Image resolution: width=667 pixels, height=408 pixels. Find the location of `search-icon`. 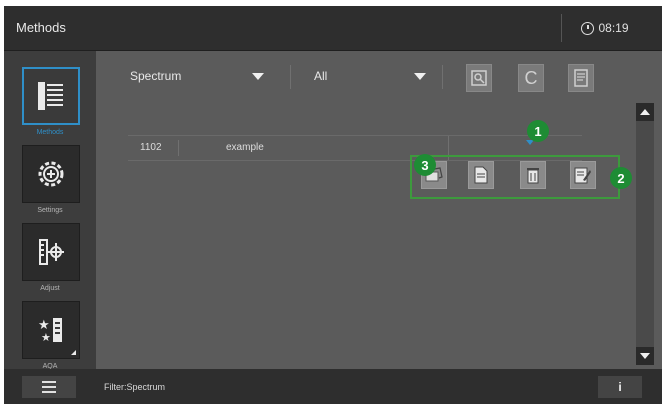

search-icon is located at coordinates (479, 78).